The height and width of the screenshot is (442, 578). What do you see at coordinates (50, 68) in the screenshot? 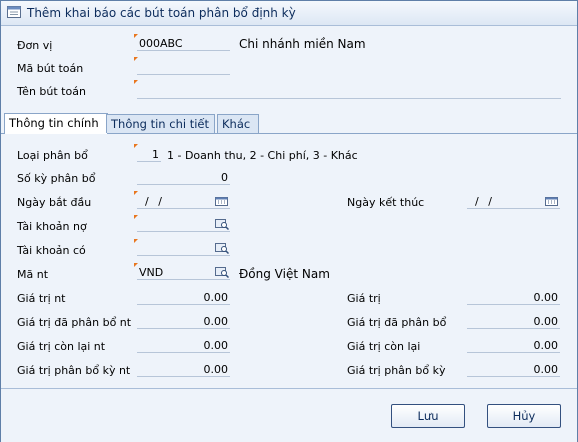
I see `ma-but-toan-label: Mã bút toán` at bounding box center [50, 68].